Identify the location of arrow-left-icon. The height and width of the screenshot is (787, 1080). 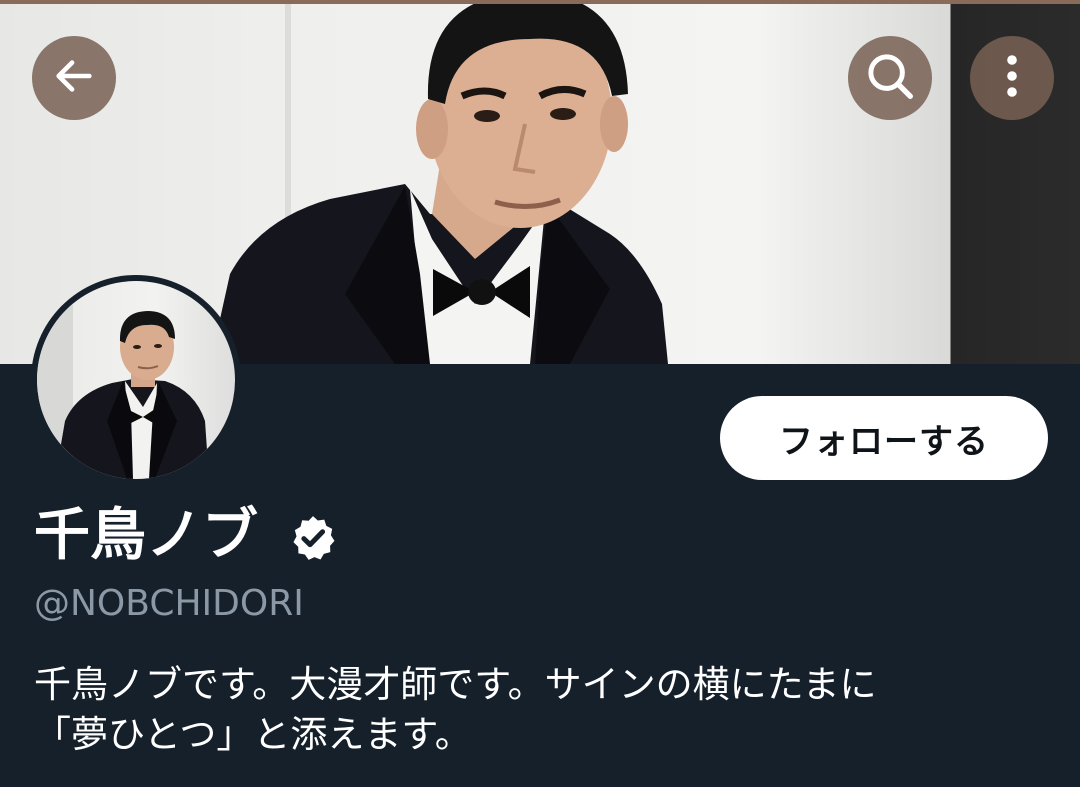
(74, 78).